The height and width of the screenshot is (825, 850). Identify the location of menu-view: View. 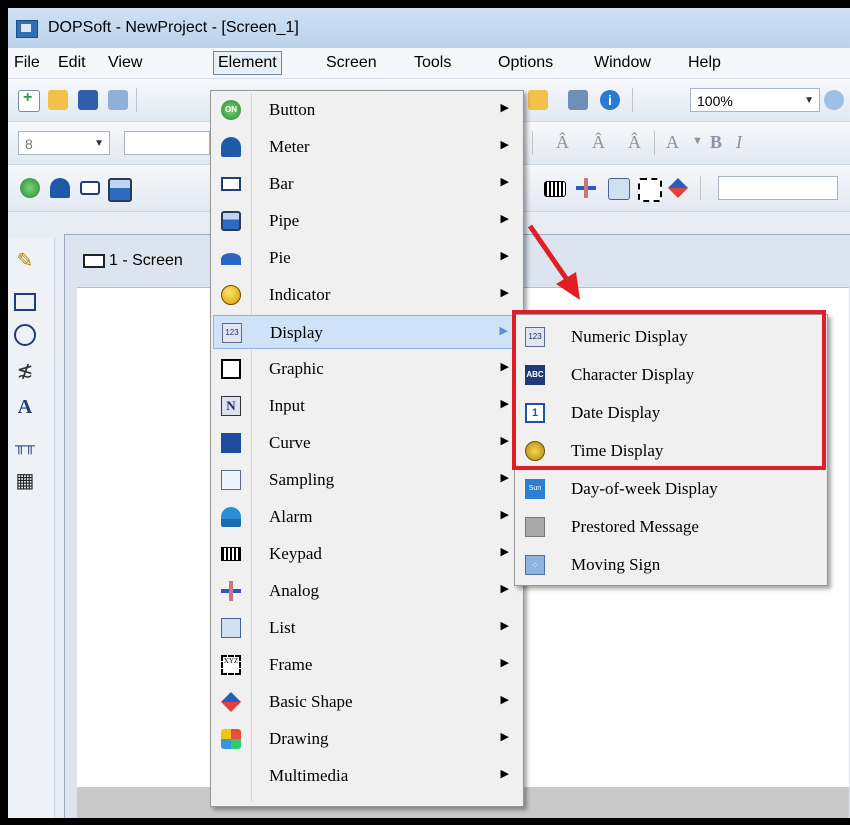
(125, 63).